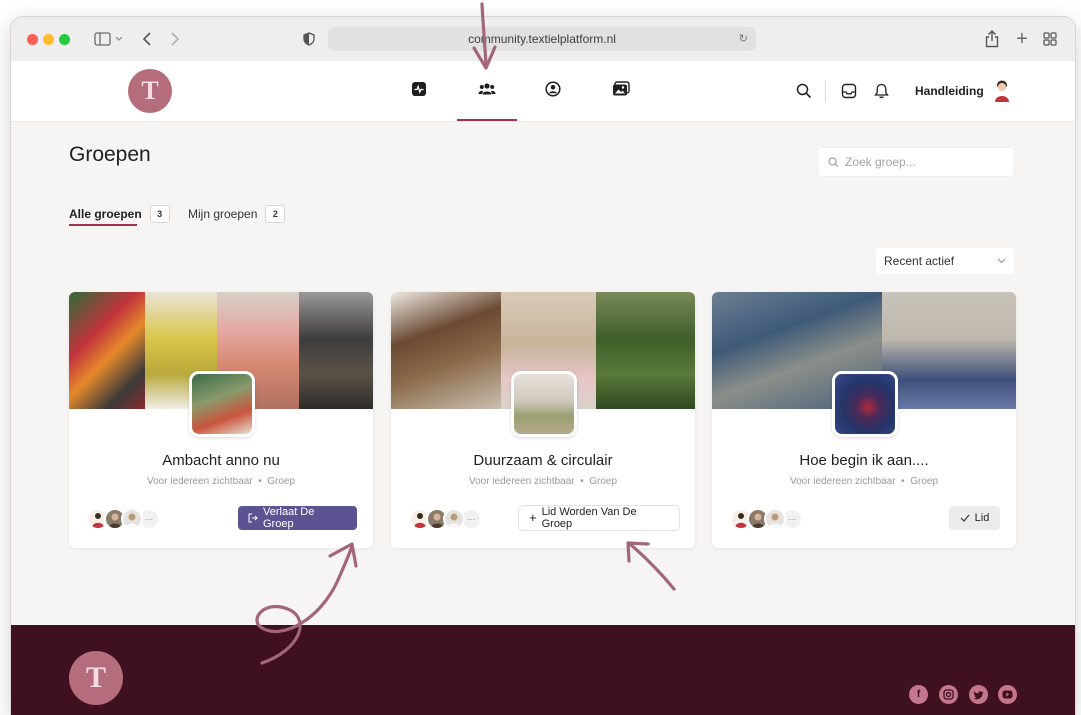 The width and height of the screenshot is (1081, 715). I want to click on minimize-window-button, so click(48, 39).